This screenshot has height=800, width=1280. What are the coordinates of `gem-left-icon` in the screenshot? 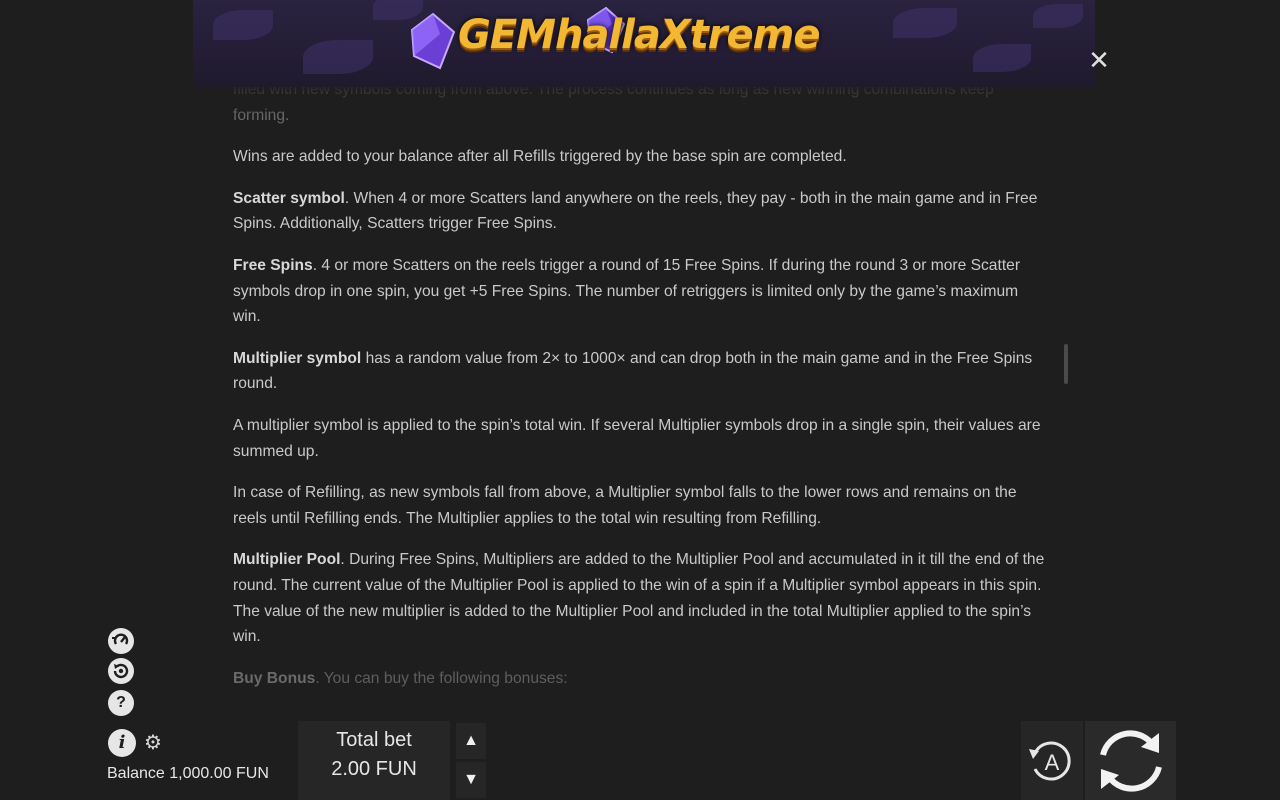 It's located at (433, 41).